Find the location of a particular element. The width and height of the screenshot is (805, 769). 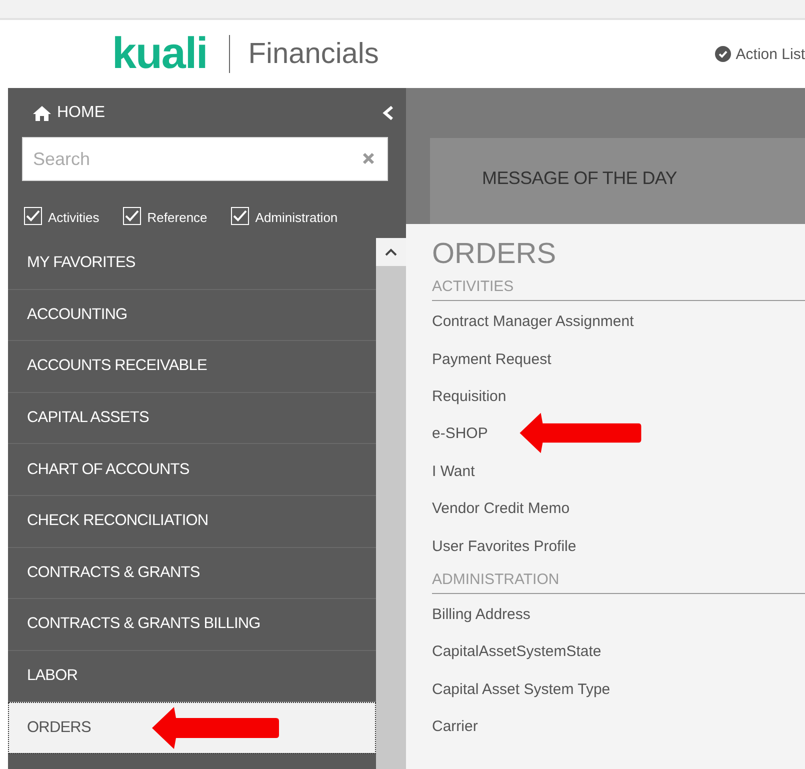

checkbox-label: Reference is located at coordinates (177, 217).